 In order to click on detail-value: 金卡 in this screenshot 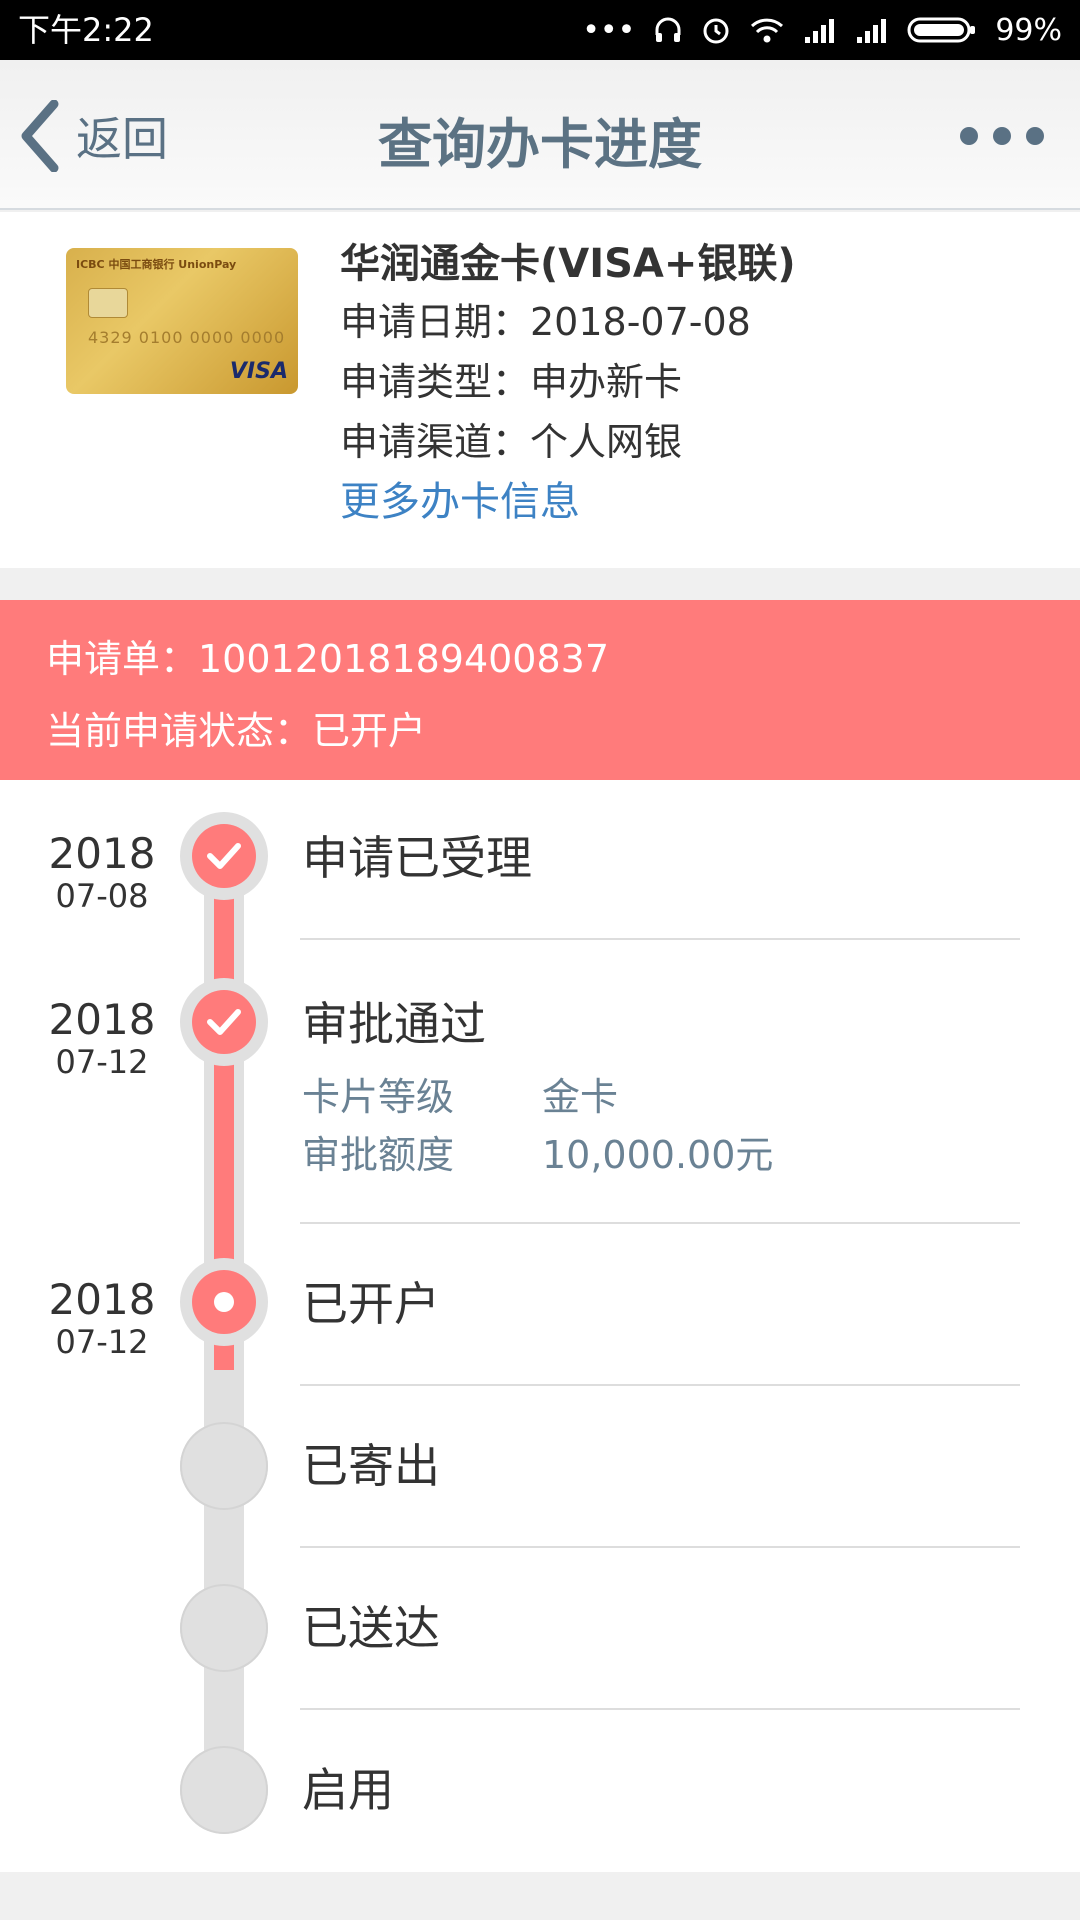, I will do `click(580, 1097)`.